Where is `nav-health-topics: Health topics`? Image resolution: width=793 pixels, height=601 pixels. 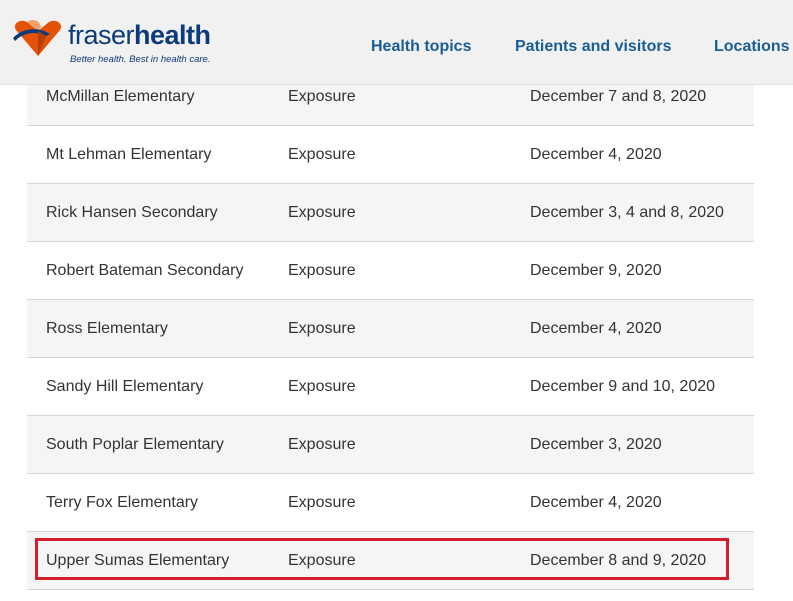
nav-health-topics: Health topics is located at coordinates (421, 47).